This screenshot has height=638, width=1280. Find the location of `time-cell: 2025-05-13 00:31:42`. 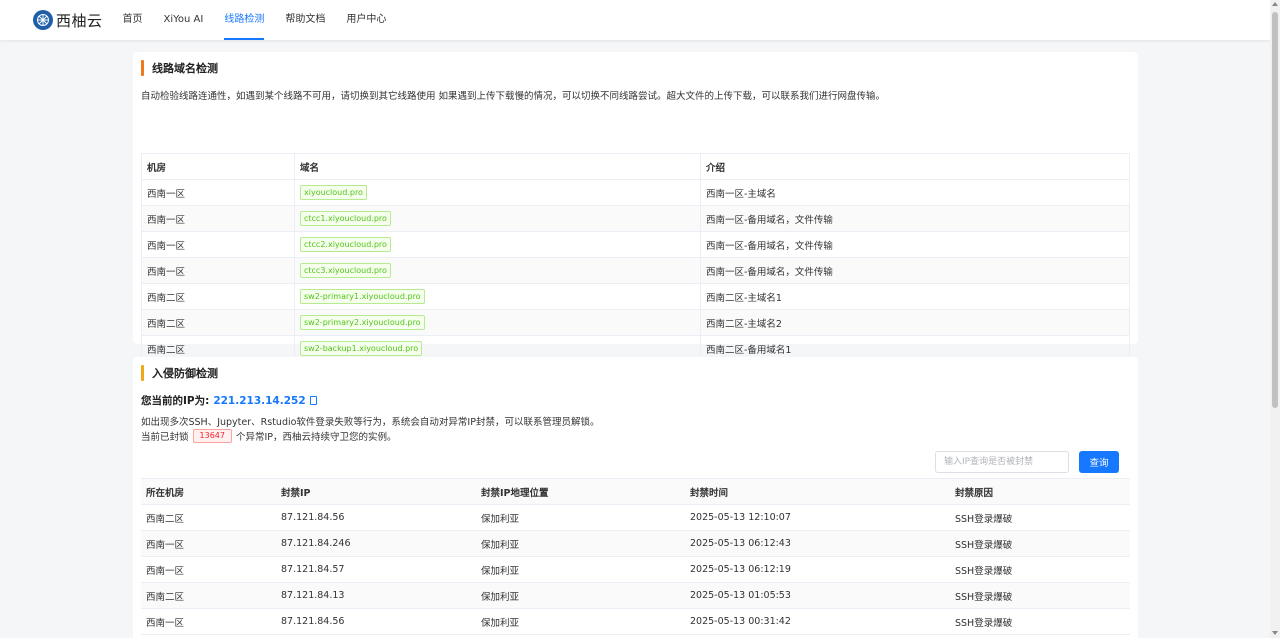

time-cell: 2025-05-13 00:31:42 is located at coordinates (817, 621).